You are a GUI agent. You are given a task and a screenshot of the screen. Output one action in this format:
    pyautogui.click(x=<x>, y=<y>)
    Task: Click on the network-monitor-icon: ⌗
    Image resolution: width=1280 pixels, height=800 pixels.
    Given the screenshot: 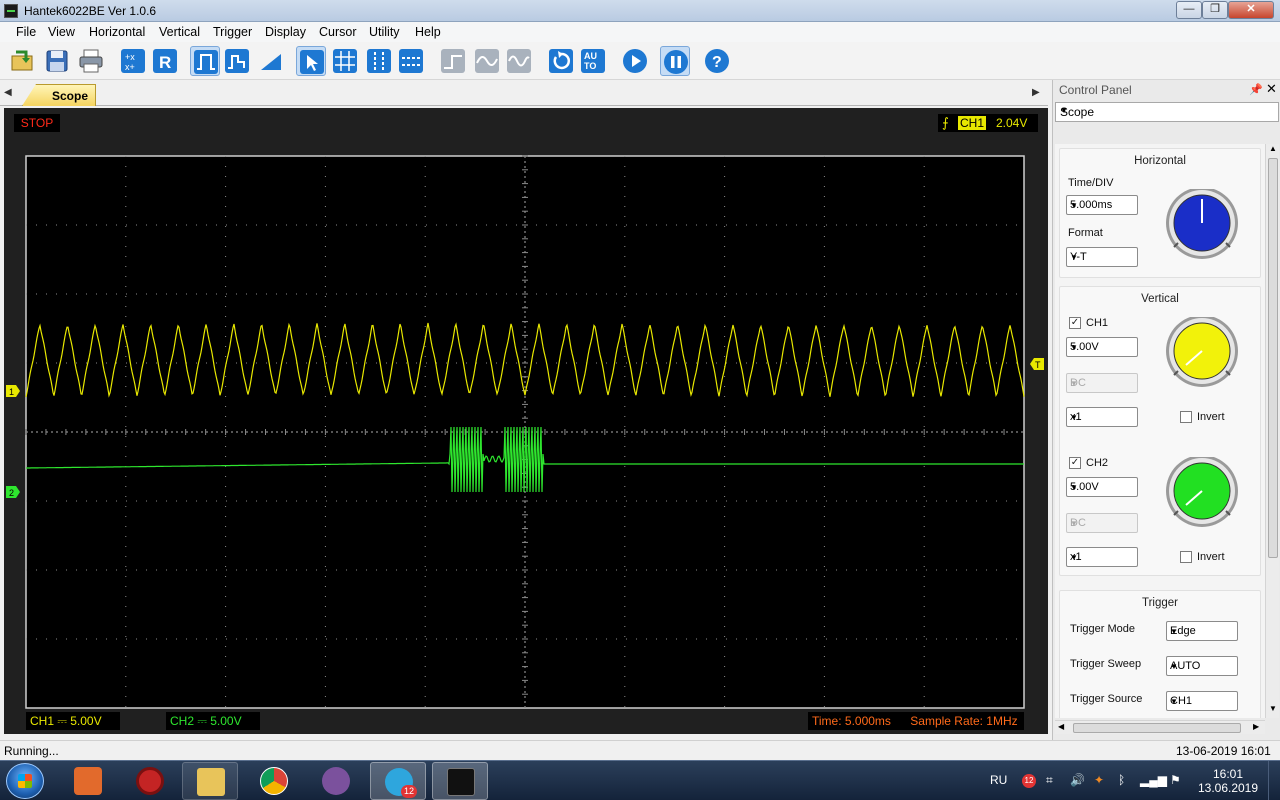 What is the action you would take?
    pyautogui.click(x=1049, y=780)
    